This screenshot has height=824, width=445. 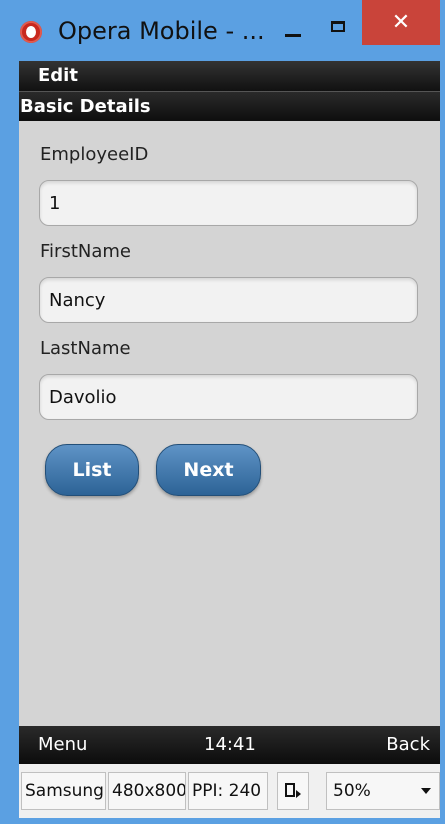 I want to click on rotate-button, so click(x=293, y=791).